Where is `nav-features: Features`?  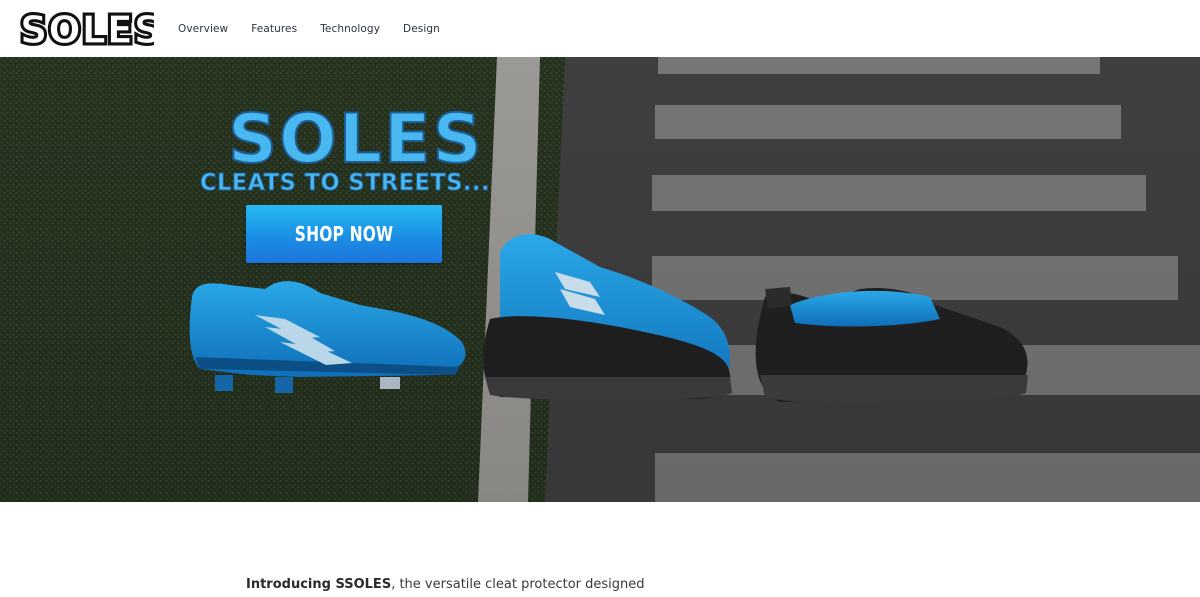 nav-features: Features is located at coordinates (274, 29).